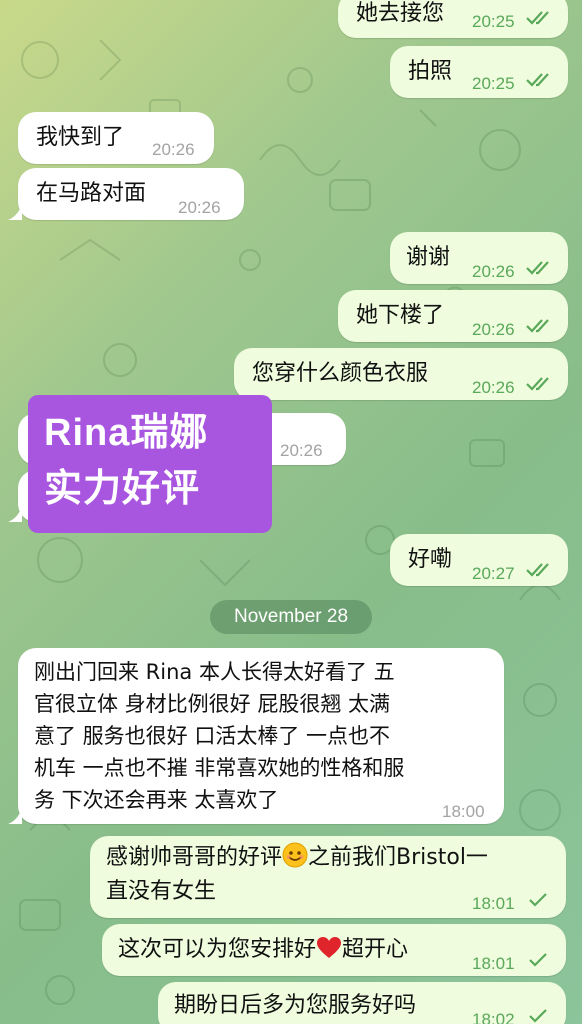 Image resolution: width=582 pixels, height=1024 pixels. I want to click on message-bubble-outgoing: 感谢帅哥哥的好评 之前我们Bristol一 直没有女生 18:01, so click(328, 877).